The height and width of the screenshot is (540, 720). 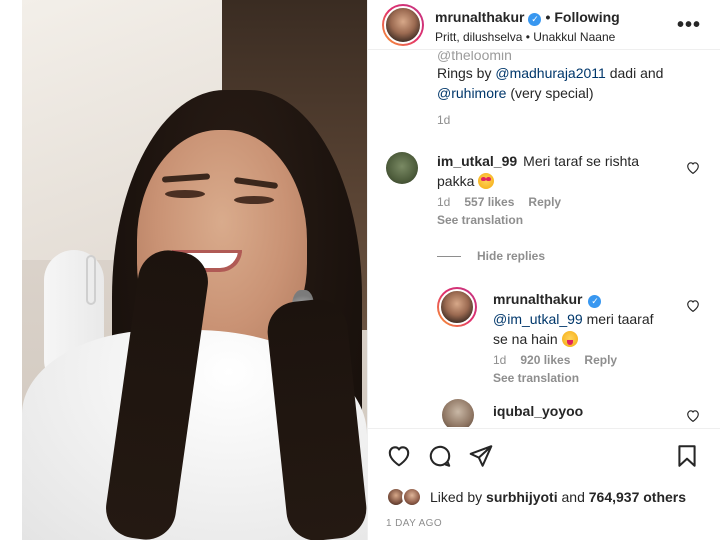 I want to click on author-username: mrunalthakur, so click(x=479, y=17).